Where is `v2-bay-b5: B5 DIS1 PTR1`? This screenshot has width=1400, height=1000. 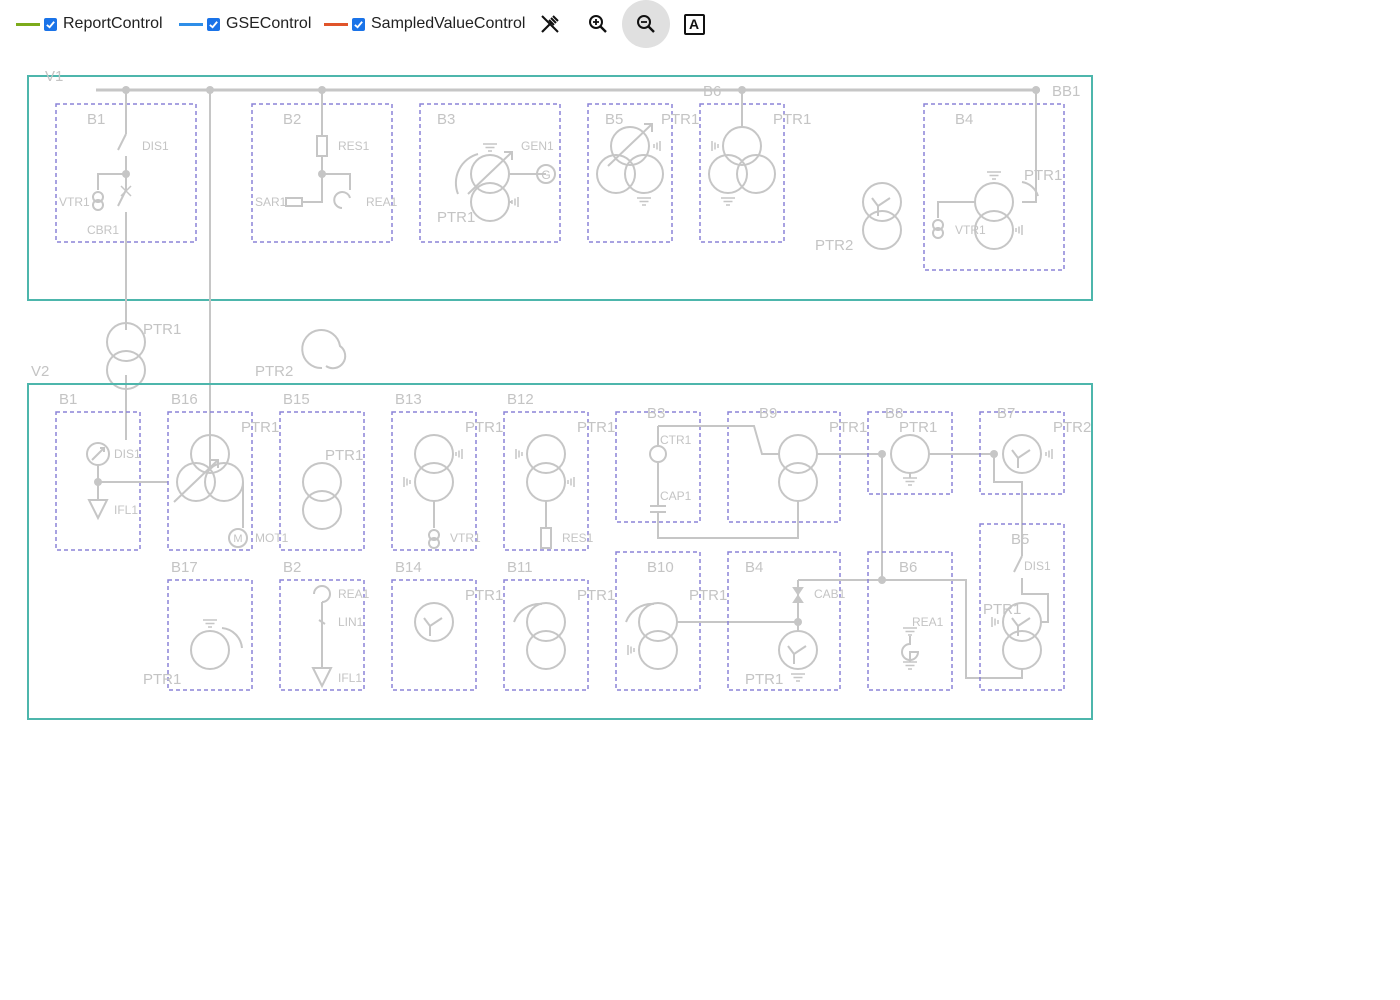
v2-bay-b5: B5 DIS1 PTR1 is located at coordinates (1022, 607).